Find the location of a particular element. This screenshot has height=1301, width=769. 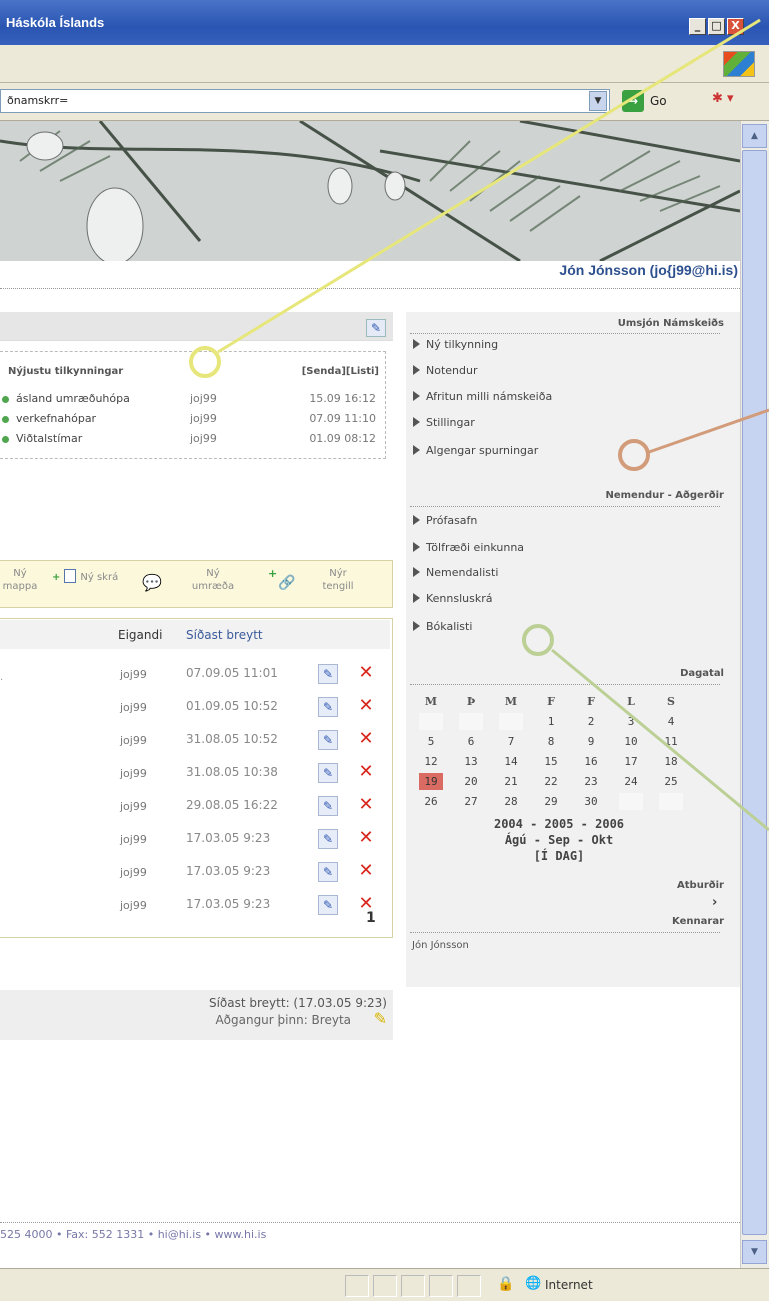

callout-ring-yellow is located at coordinates (205, 362).